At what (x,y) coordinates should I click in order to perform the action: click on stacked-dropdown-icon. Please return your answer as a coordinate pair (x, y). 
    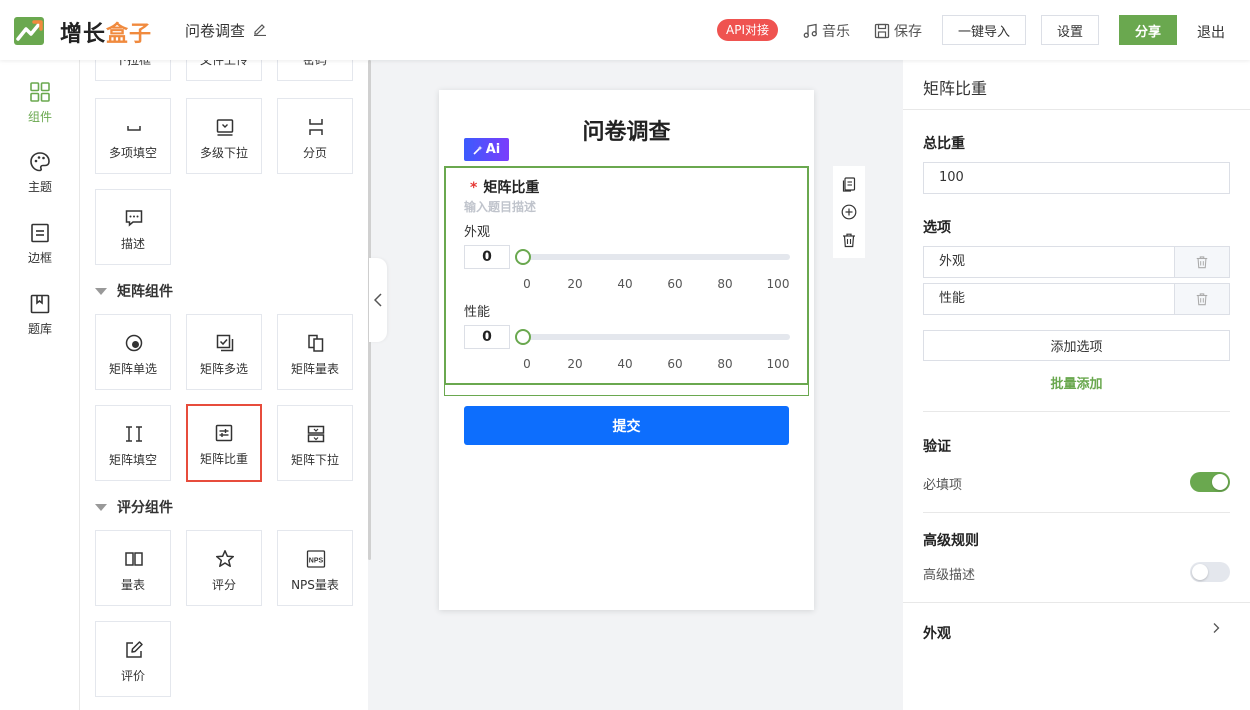
    Looking at the image, I should click on (316, 434).